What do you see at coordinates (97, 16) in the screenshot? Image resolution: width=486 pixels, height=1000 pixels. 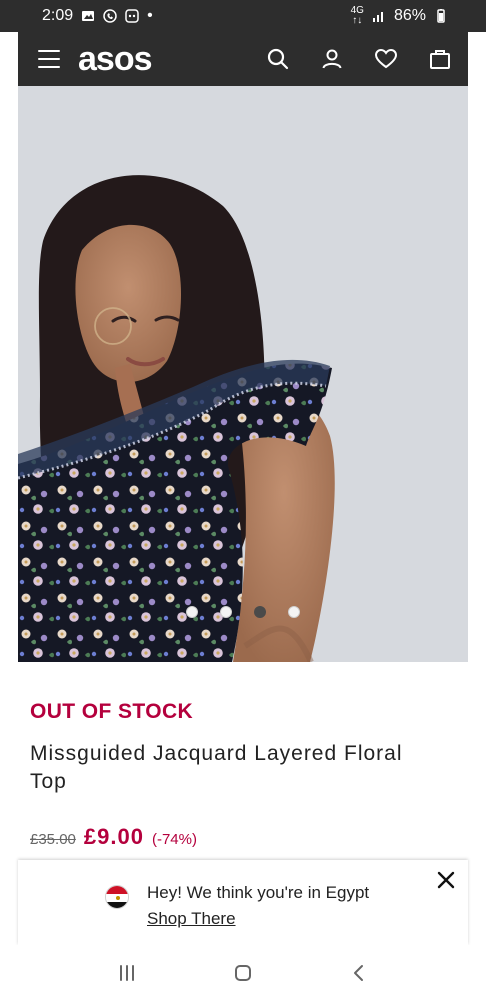 I see `status-left: 2:09 •` at bounding box center [97, 16].